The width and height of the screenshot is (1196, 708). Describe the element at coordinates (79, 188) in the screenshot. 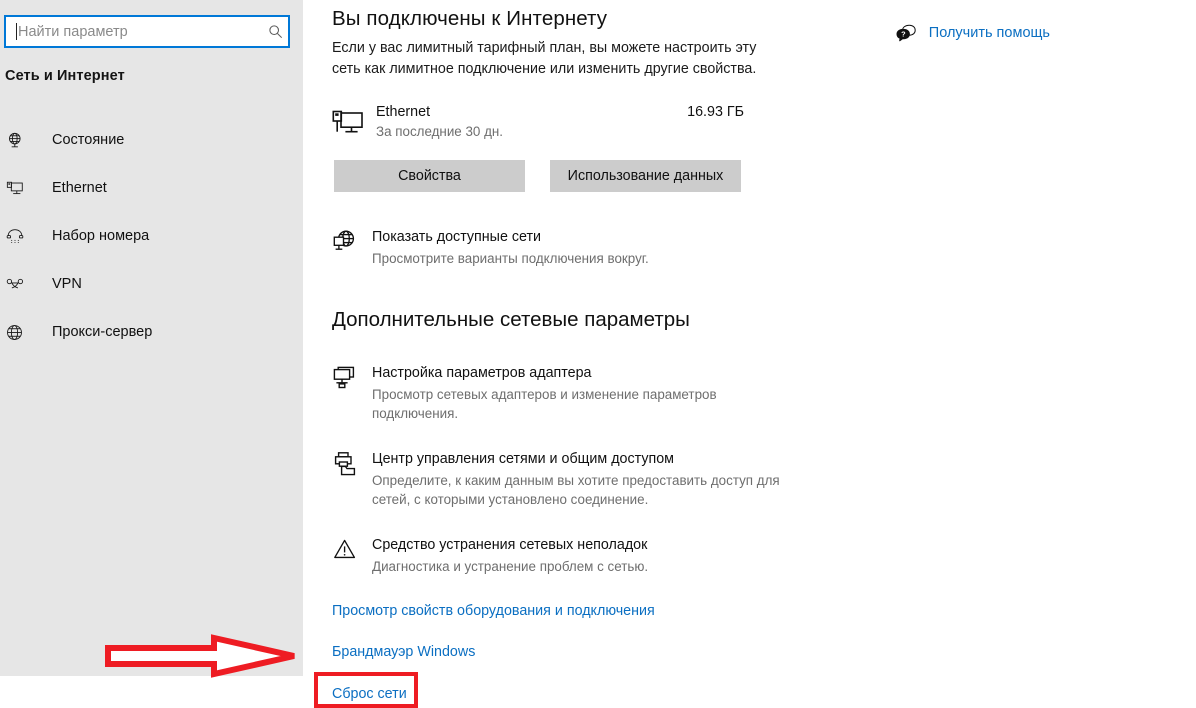

I see `sidebar-item-label: Ethernet` at that location.